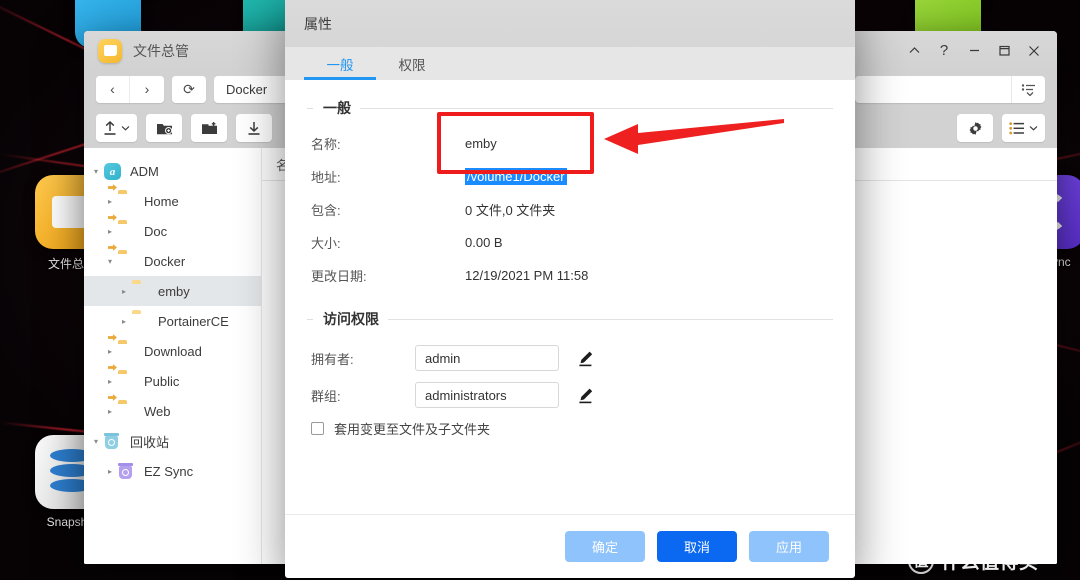  What do you see at coordinates (113, 171) in the screenshot?
I see `adm-icon: a` at bounding box center [113, 171].